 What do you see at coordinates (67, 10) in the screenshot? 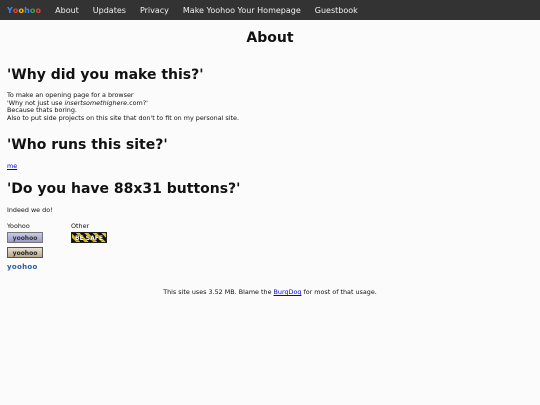
I see `nav-link-about: About` at bounding box center [67, 10].